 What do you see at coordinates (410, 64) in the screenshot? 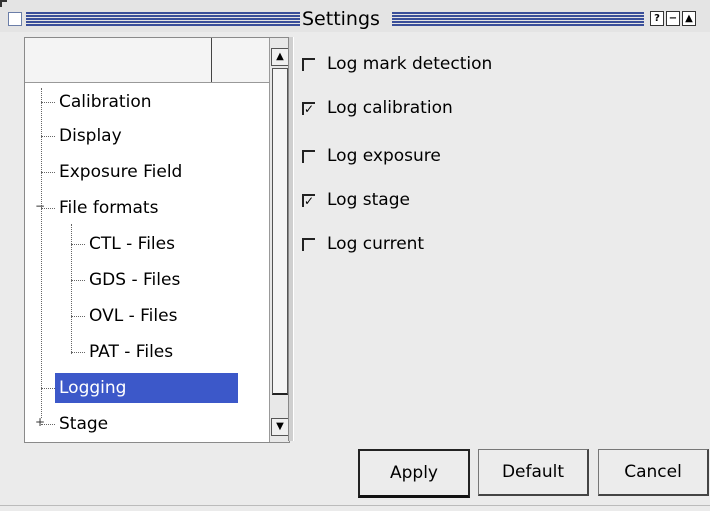
I see `option-label: Log mark detection` at bounding box center [410, 64].